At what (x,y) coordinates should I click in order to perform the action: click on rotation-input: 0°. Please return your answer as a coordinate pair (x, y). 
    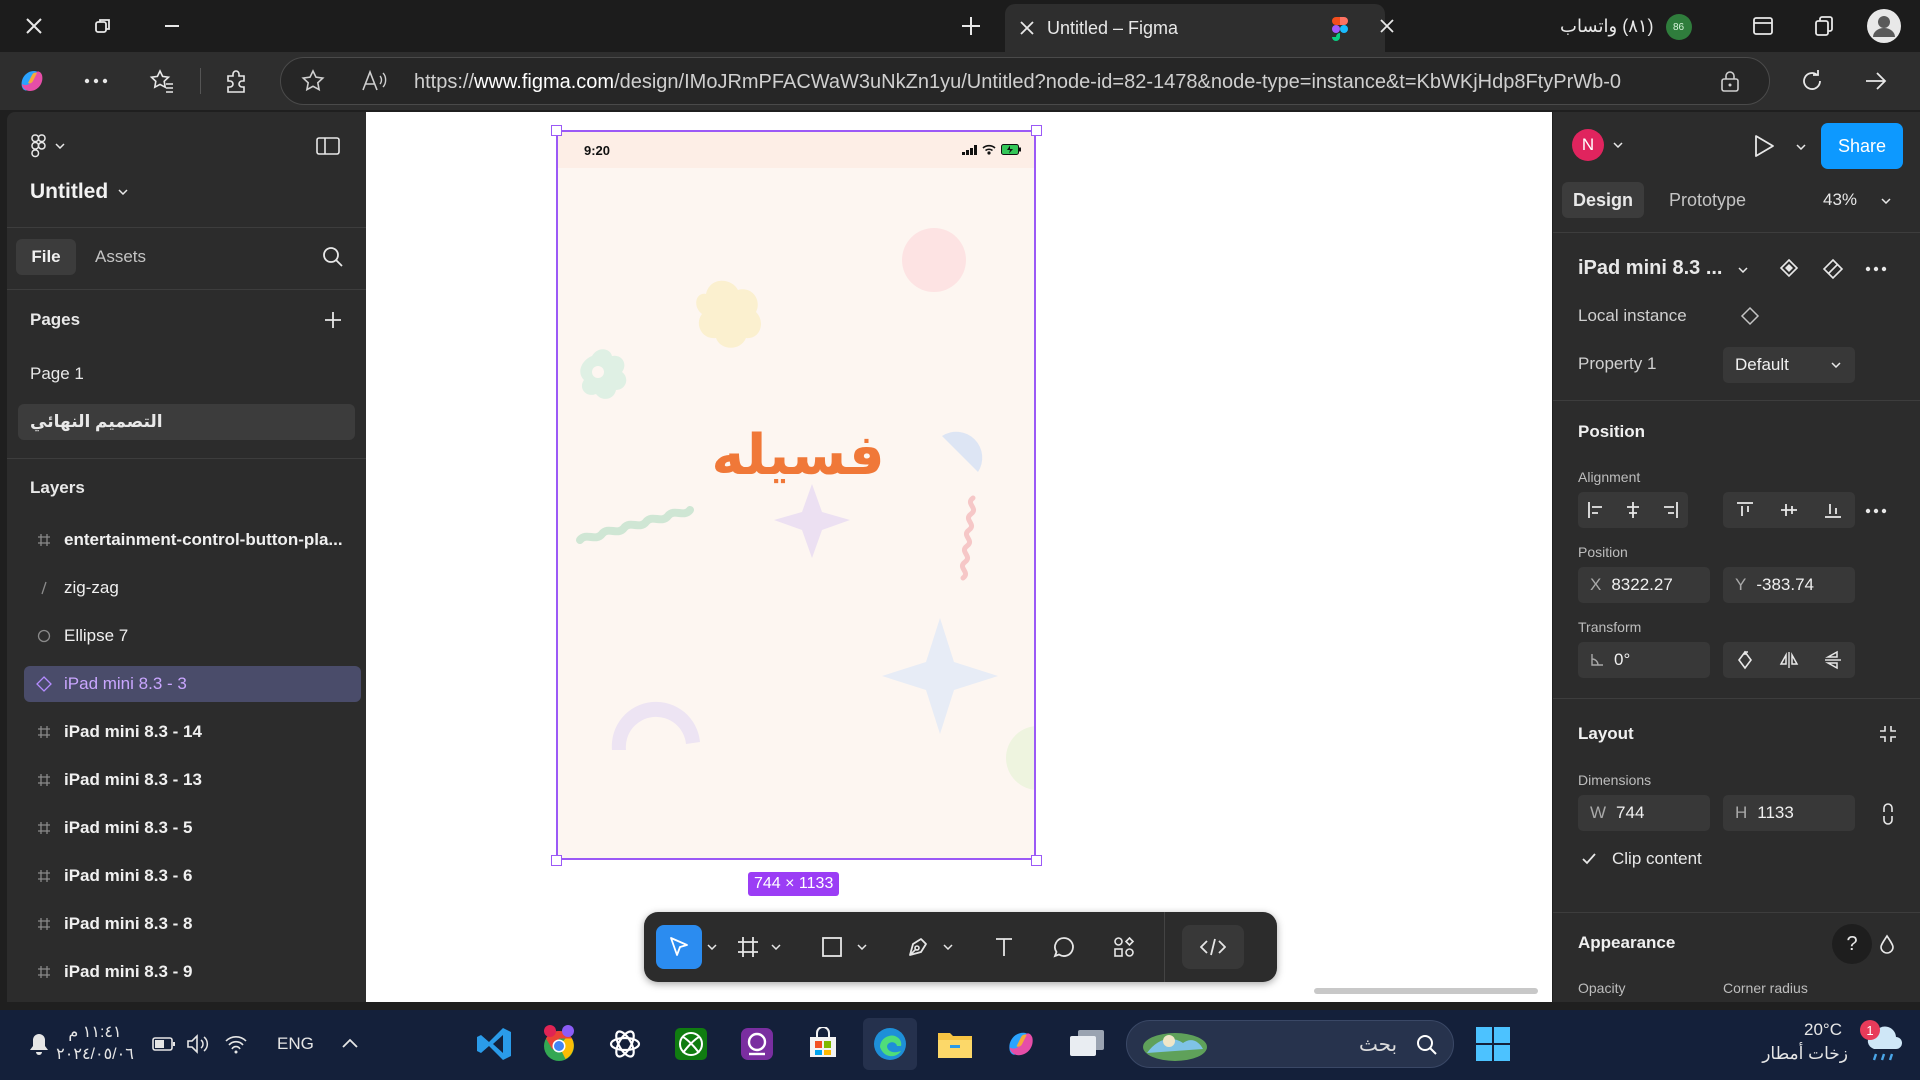
    Looking at the image, I should click on (1644, 660).